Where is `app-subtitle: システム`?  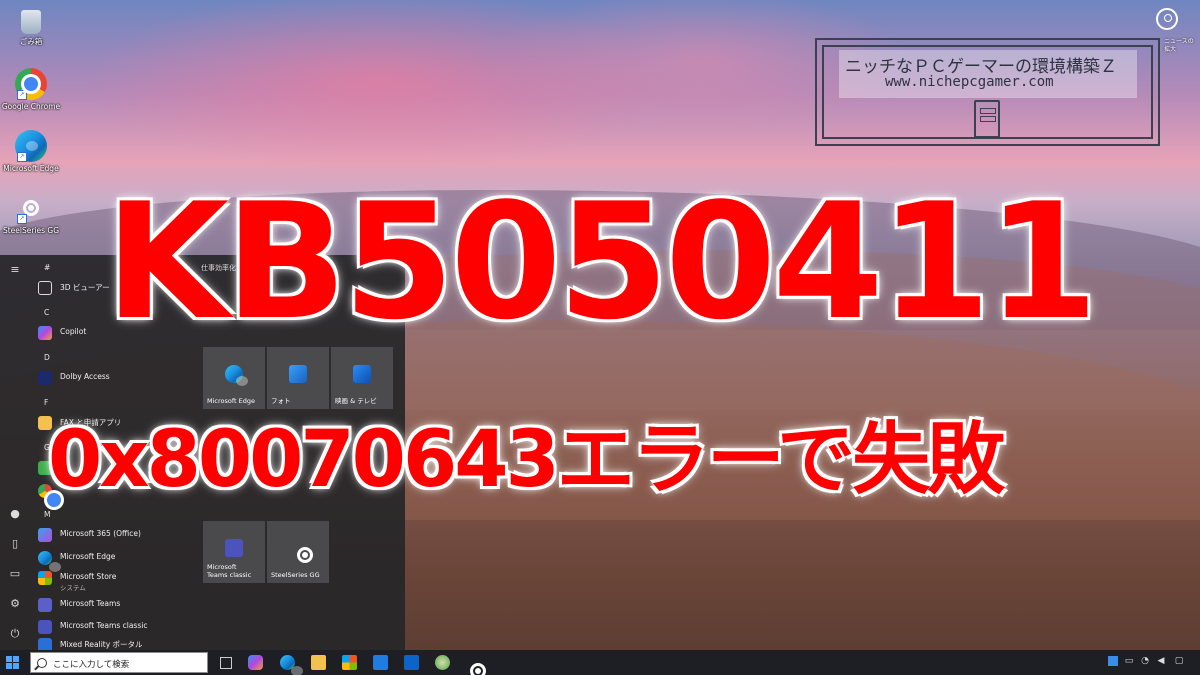 app-subtitle: システム is located at coordinates (73, 588).